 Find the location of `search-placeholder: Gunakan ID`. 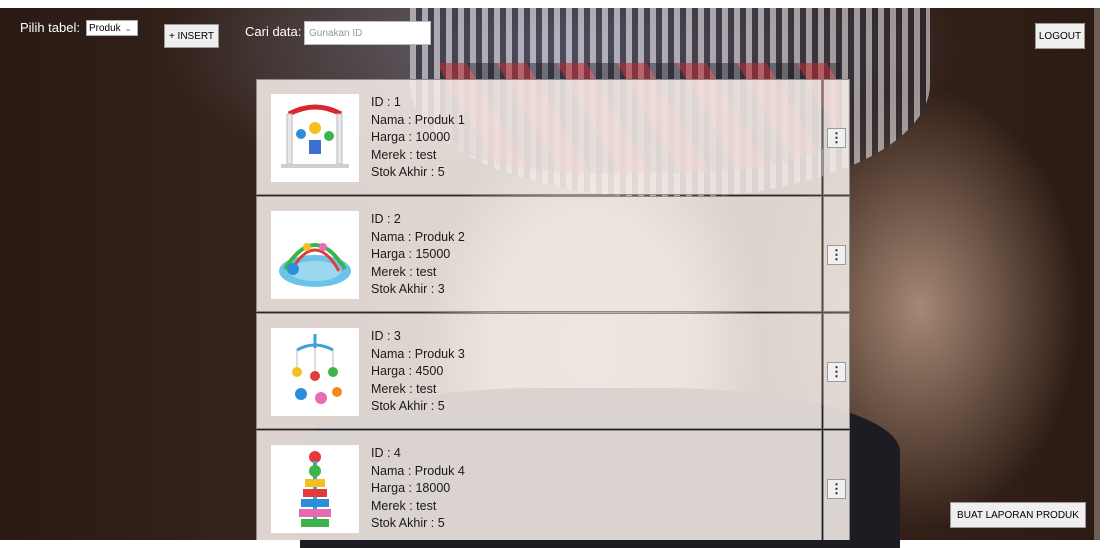

search-placeholder: Gunakan ID is located at coordinates (336, 33).